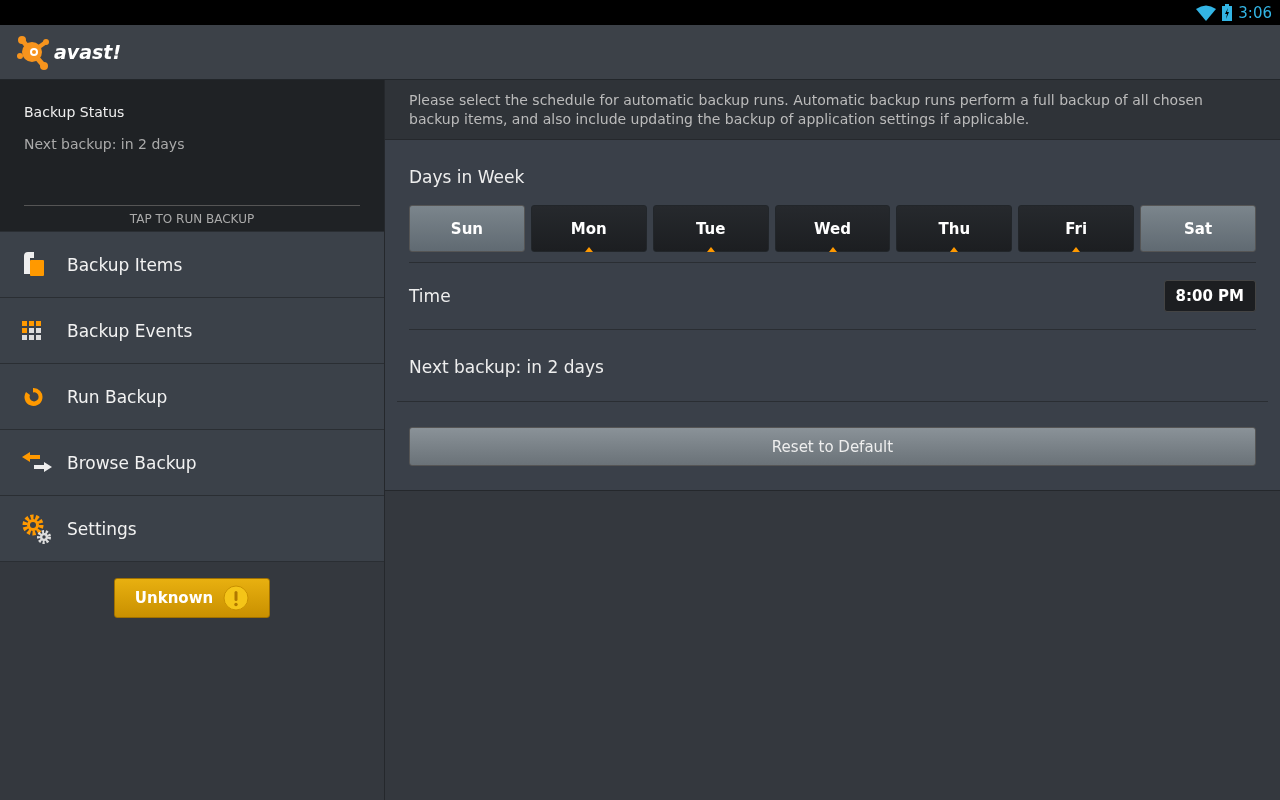 The height and width of the screenshot is (800, 1280). I want to click on section-title: Days in Week, so click(467, 177).